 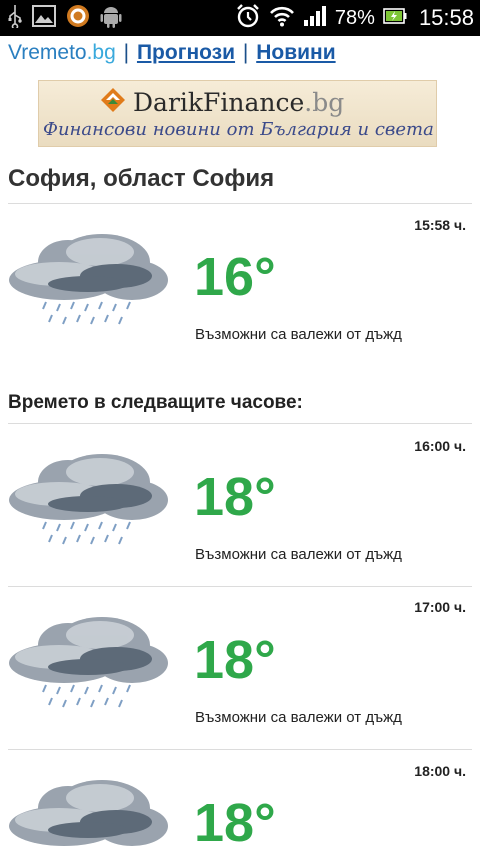 I want to click on current-time: 15:58 ч., so click(x=440, y=225).